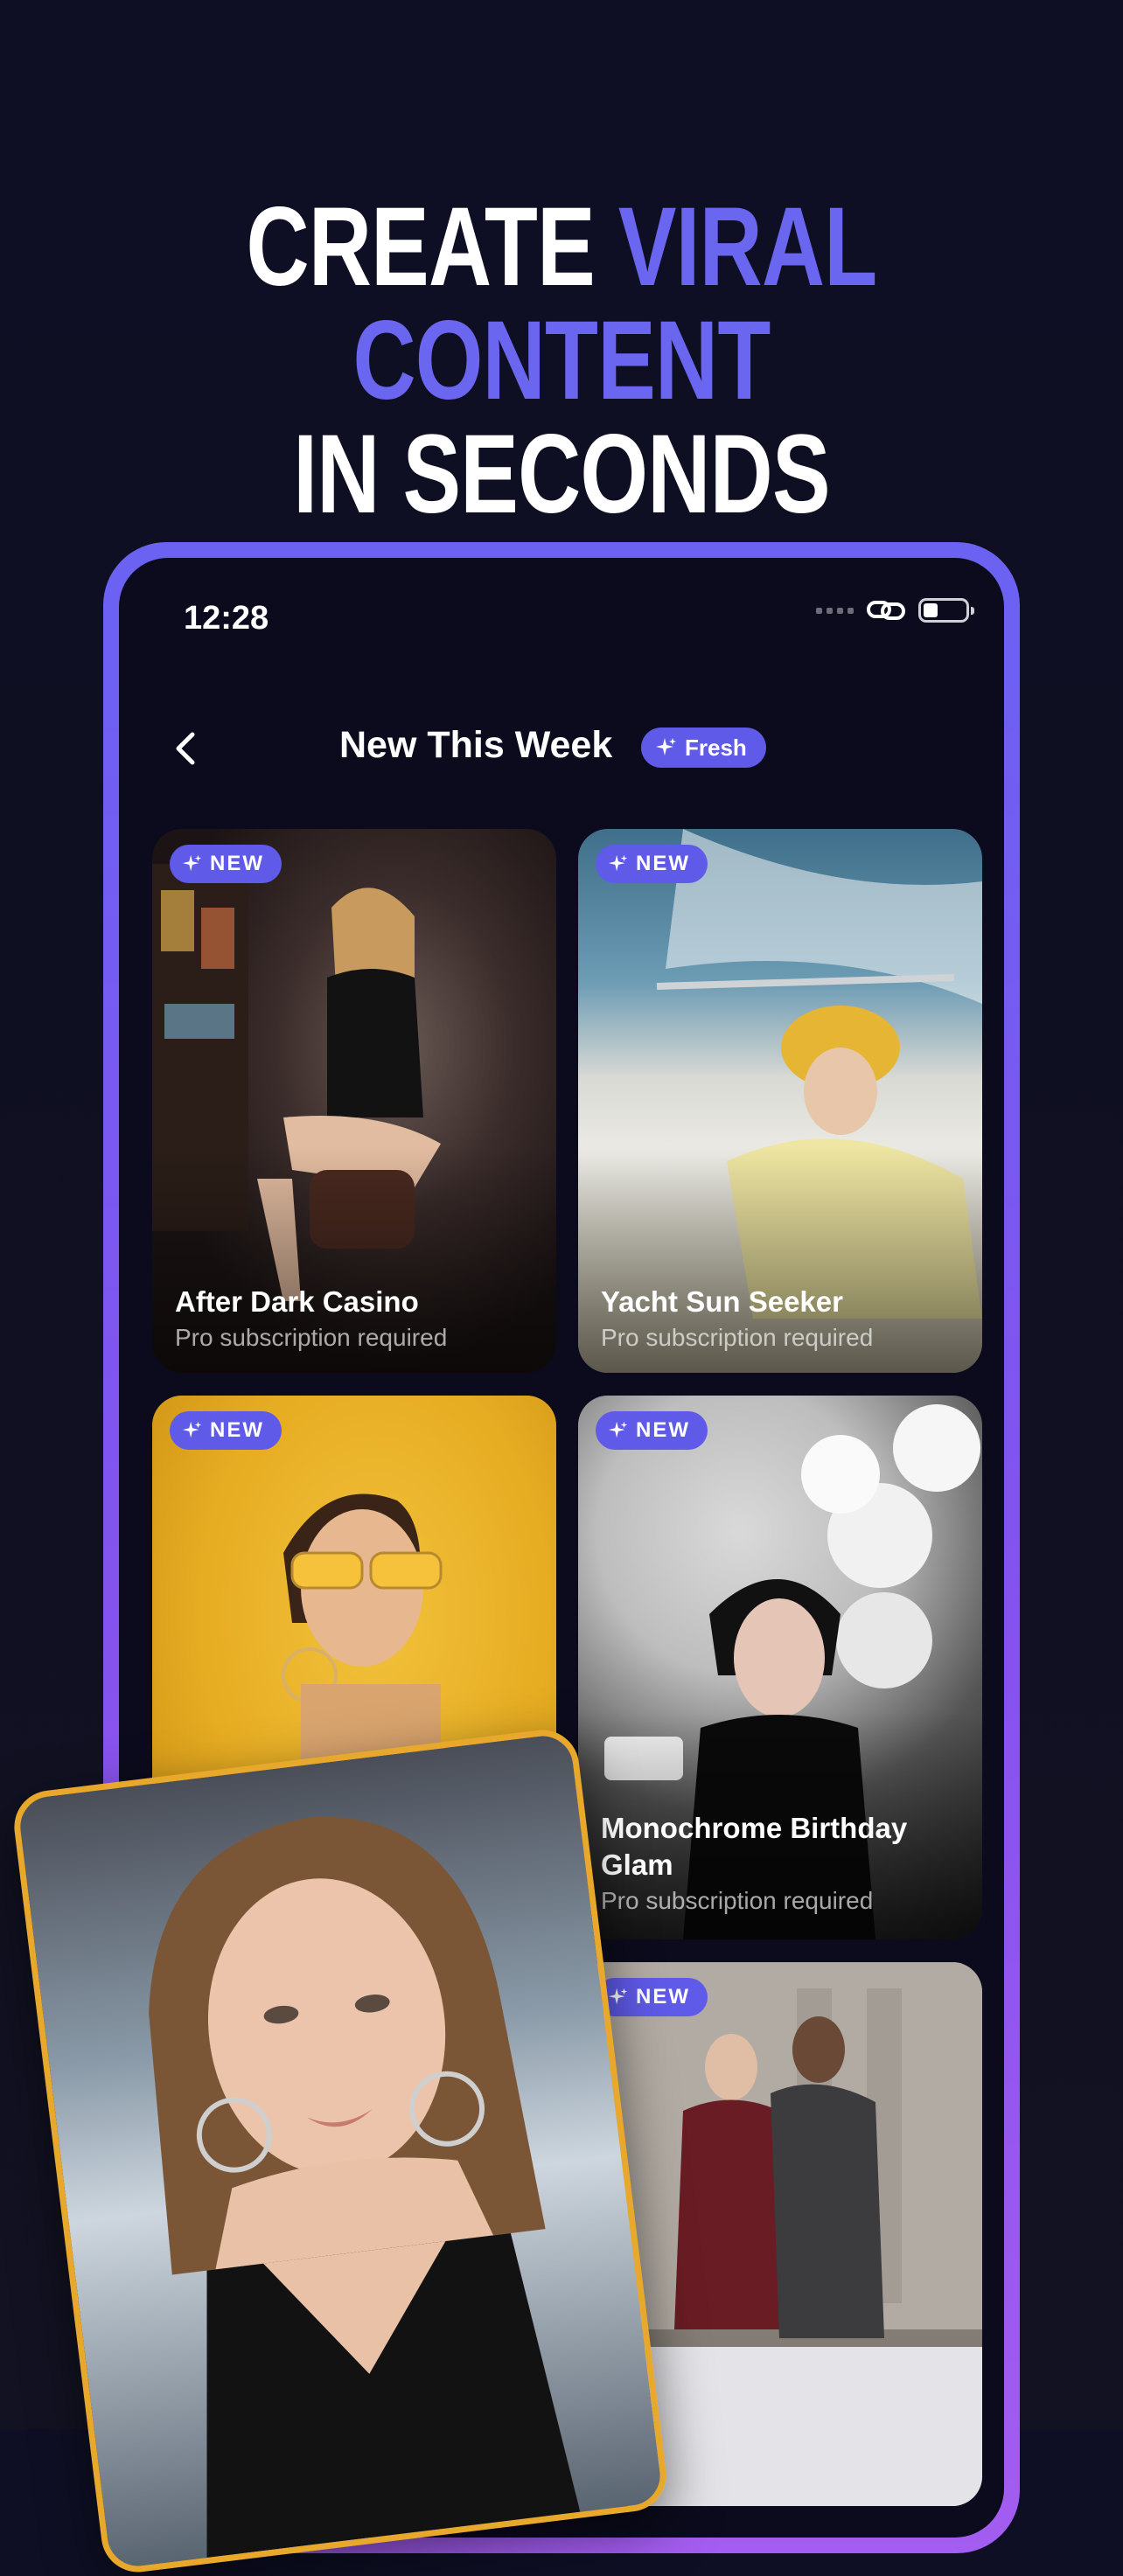  What do you see at coordinates (886, 610) in the screenshot?
I see `link-icon` at bounding box center [886, 610].